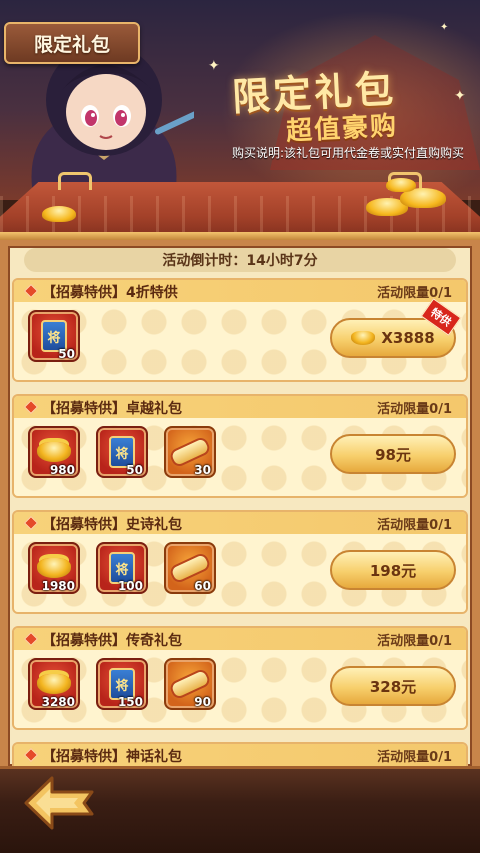 The height and width of the screenshot is (853, 480). I want to click on pack-item: 1980, so click(54, 568).